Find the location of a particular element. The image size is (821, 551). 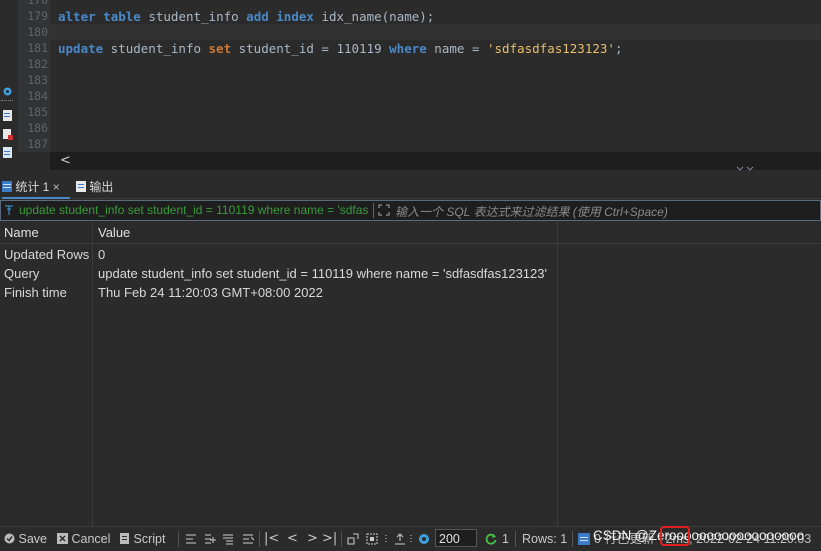

line-number: 187 is located at coordinates (37, 144).